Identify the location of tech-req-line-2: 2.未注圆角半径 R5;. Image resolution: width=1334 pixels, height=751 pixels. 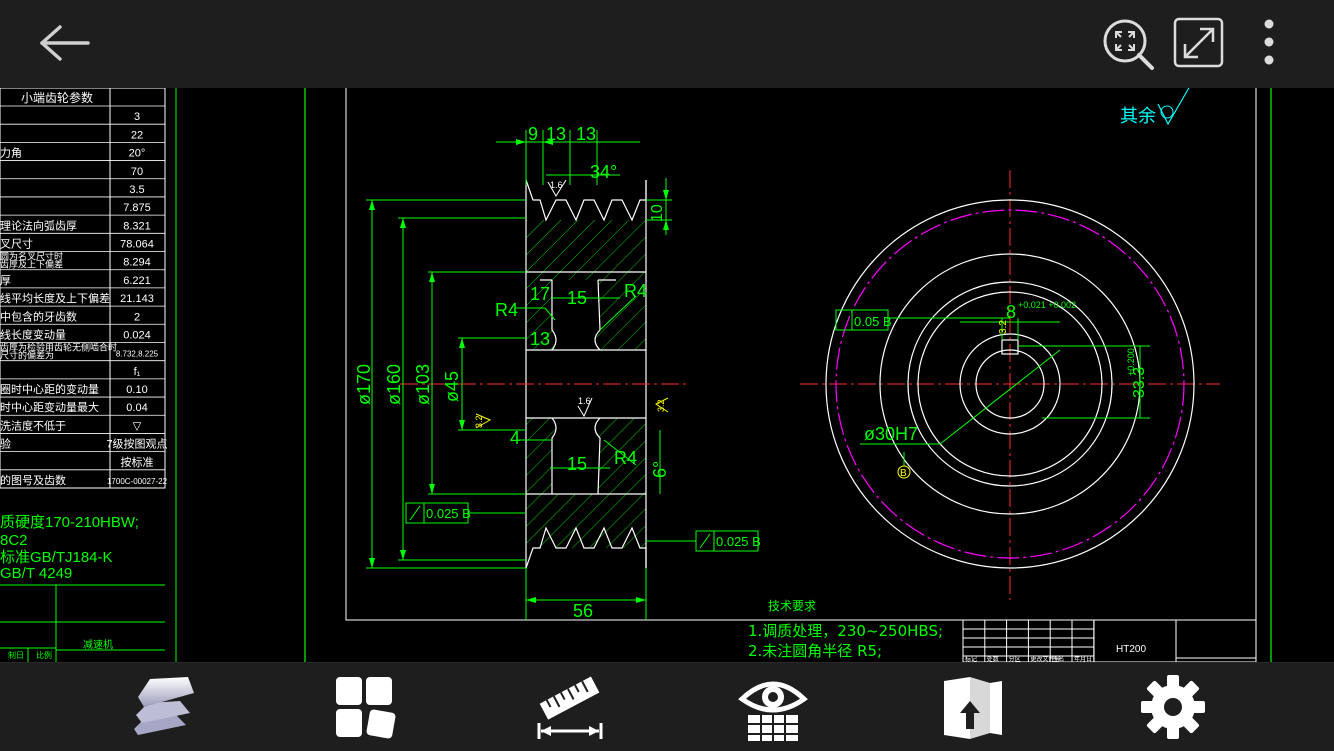
(815, 651).